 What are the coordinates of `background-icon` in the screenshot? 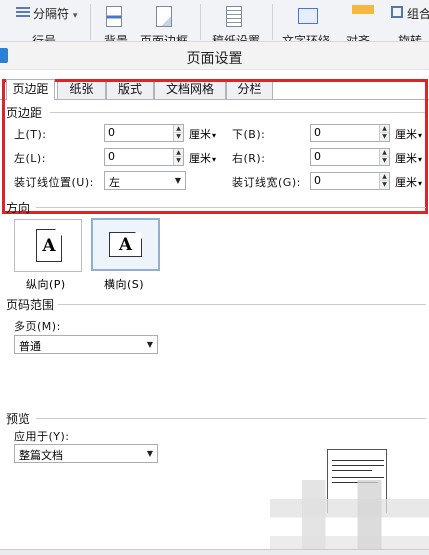 It's located at (114, 16).